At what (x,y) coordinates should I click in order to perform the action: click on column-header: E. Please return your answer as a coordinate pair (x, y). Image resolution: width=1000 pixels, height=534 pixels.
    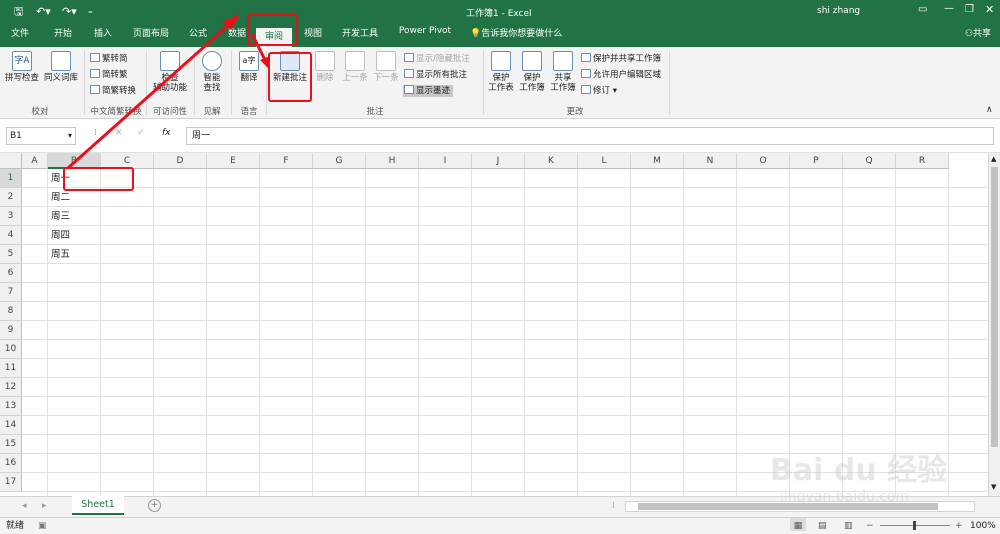
    Looking at the image, I should click on (233, 161).